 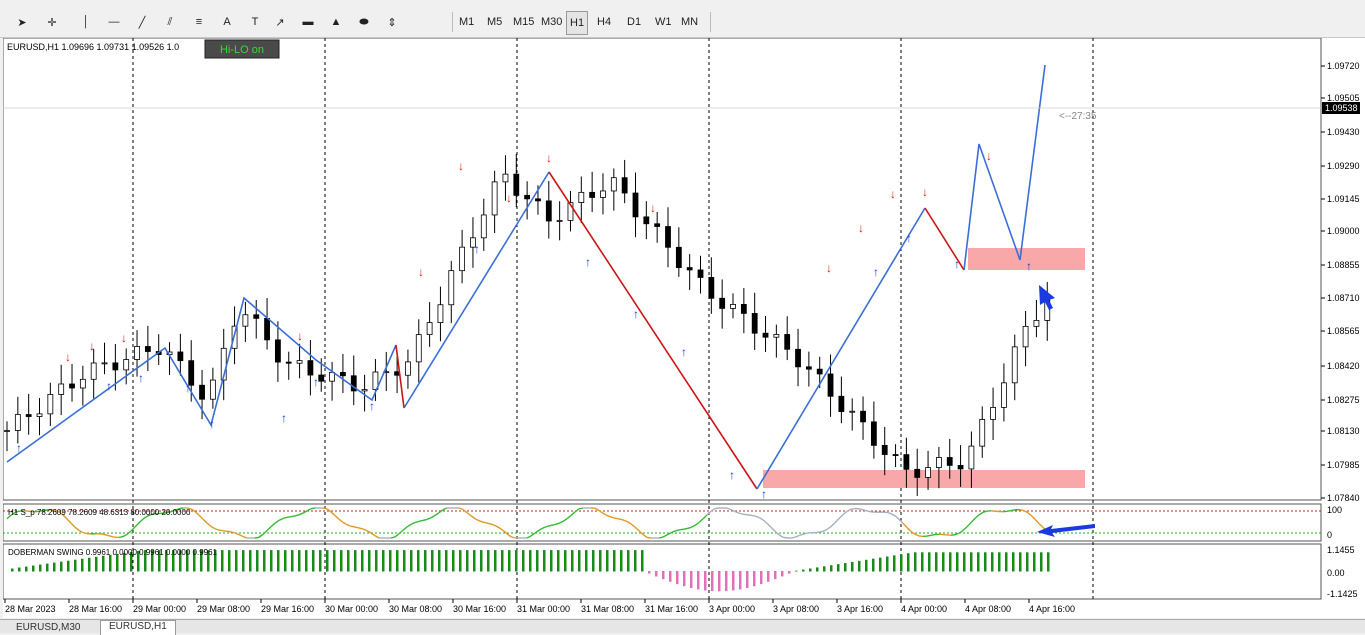 I want to click on timeframe-mn: MN, so click(x=689, y=22).